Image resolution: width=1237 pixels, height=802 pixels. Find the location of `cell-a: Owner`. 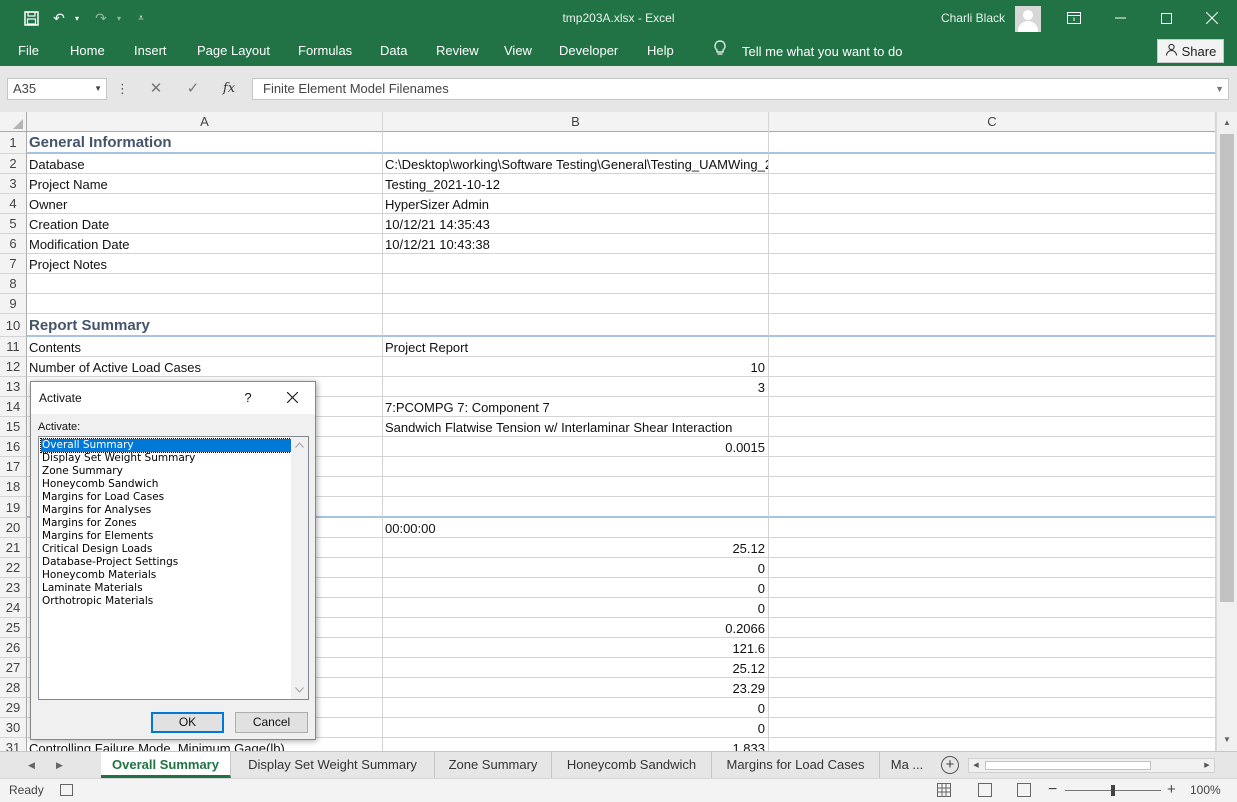

cell-a: Owner is located at coordinates (205, 204).